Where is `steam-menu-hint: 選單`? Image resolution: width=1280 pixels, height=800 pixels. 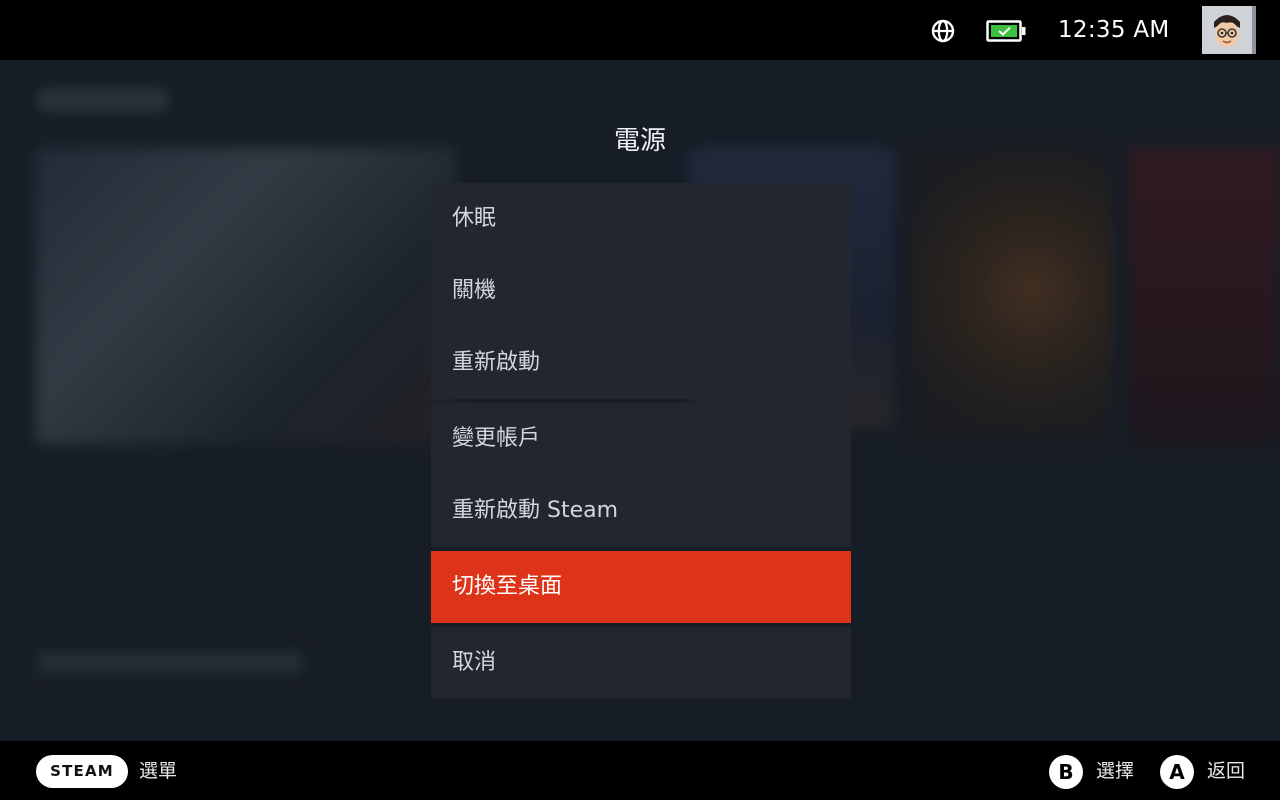
steam-menu-hint: 選單 is located at coordinates (158, 771).